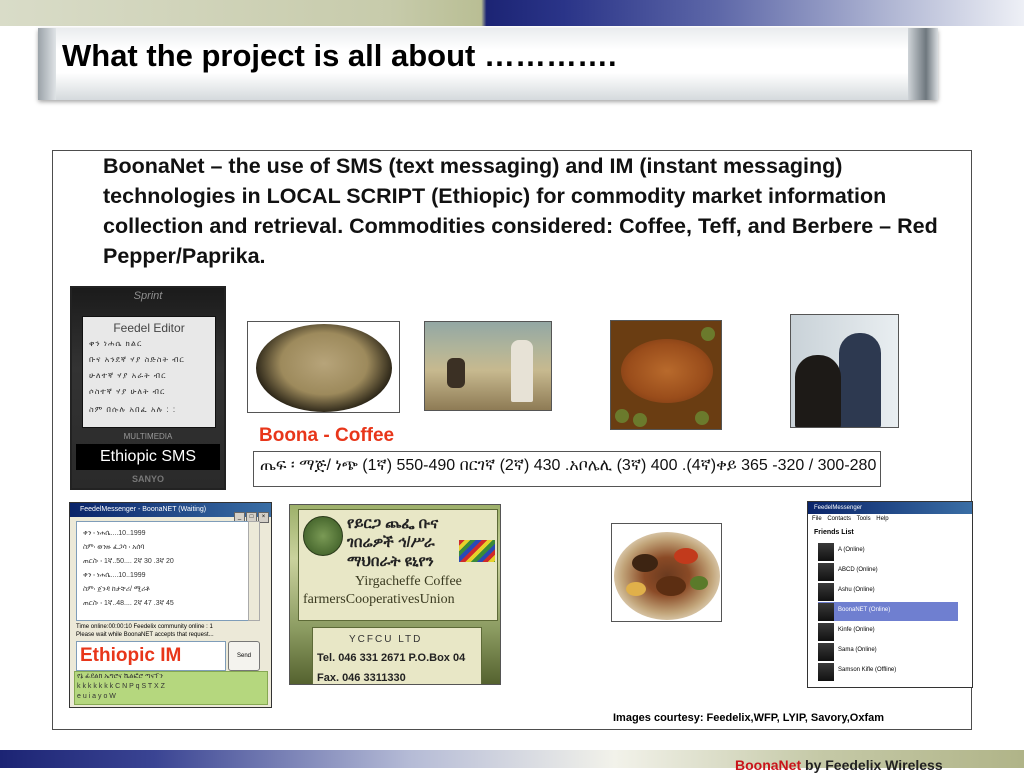 This screenshot has height=773, width=1024. What do you see at coordinates (888, 551) in the screenshot?
I see `friend-item: A (Online)` at bounding box center [888, 551].